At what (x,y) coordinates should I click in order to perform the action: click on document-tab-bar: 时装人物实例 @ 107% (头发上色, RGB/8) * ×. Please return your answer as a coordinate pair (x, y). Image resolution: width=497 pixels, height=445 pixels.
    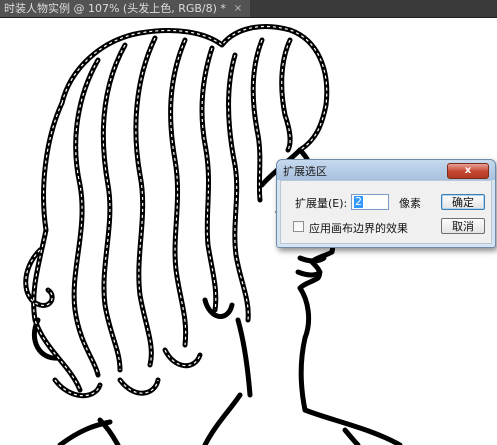
    Looking at the image, I should click on (248, 9).